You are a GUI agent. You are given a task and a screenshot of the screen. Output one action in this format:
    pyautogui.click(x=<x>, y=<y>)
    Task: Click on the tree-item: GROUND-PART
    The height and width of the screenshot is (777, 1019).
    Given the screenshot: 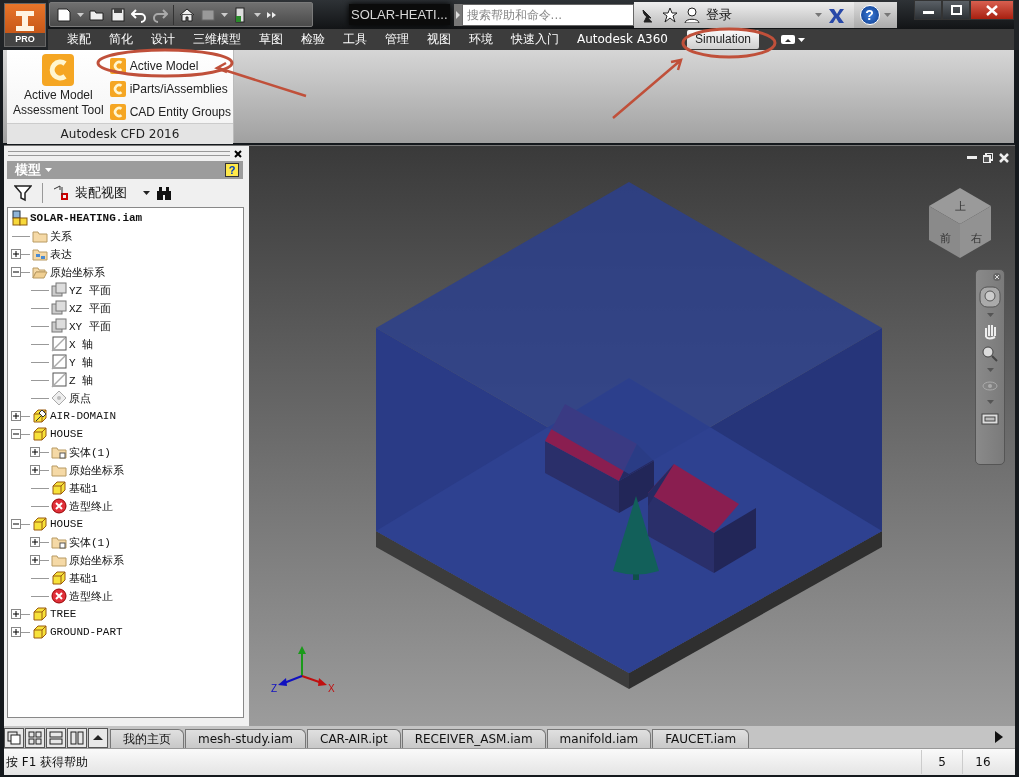 What is the action you would take?
    pyautogui.click(x=86, y=632)
    